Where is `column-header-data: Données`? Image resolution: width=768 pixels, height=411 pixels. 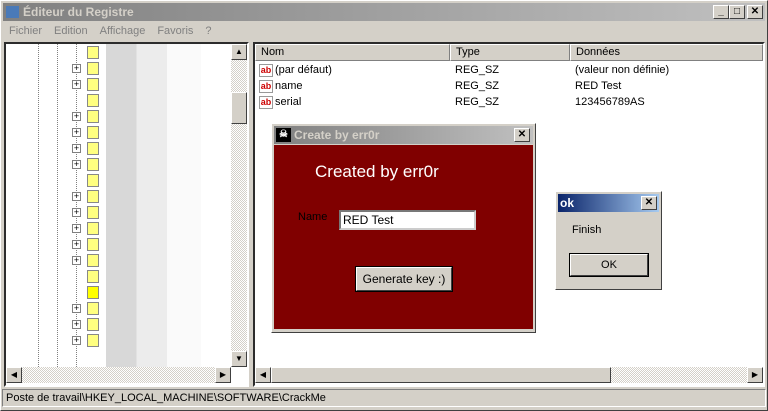 column-header-data: Données is located at coordinates (666, 52).